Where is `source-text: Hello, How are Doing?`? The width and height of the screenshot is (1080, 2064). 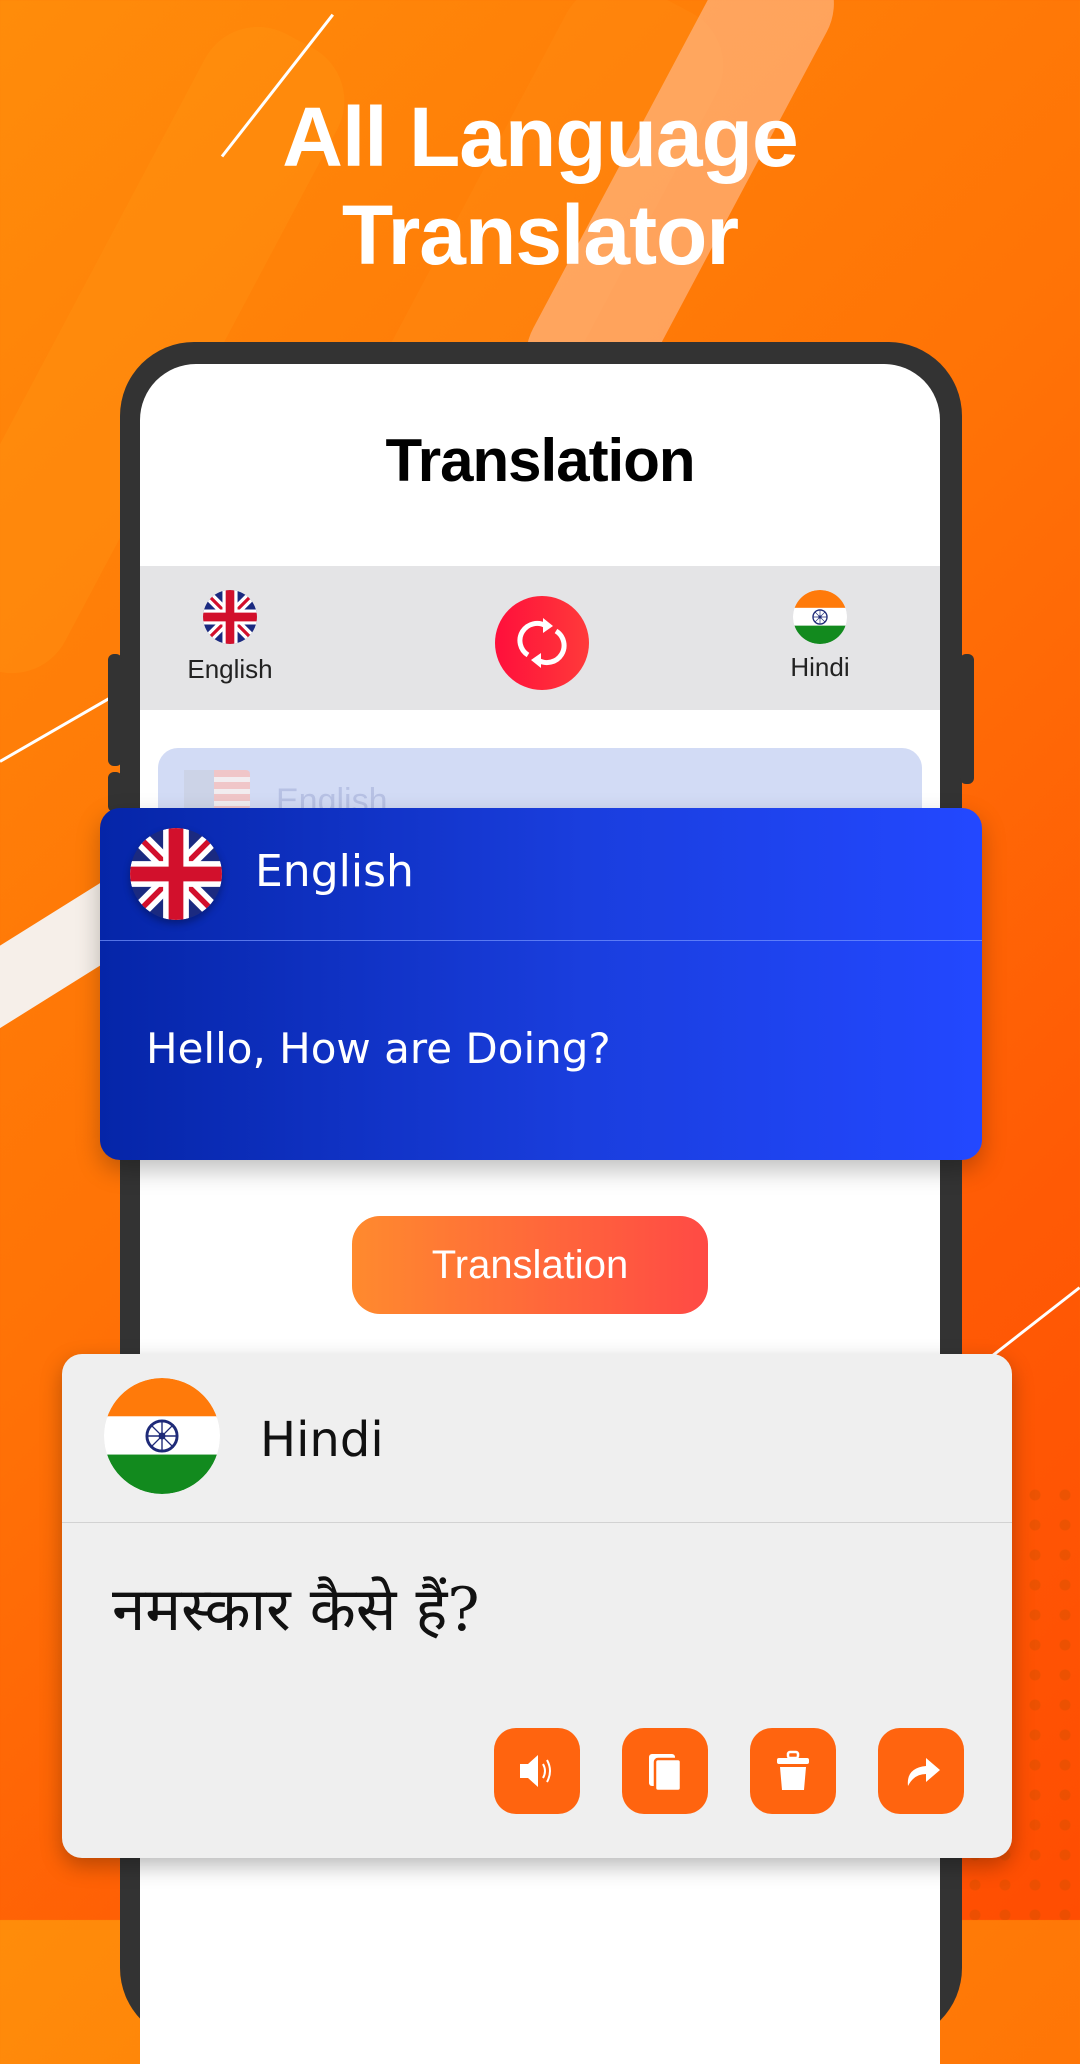 source-text: Hello, How are Doing? is located at coordinates (378, 1048).